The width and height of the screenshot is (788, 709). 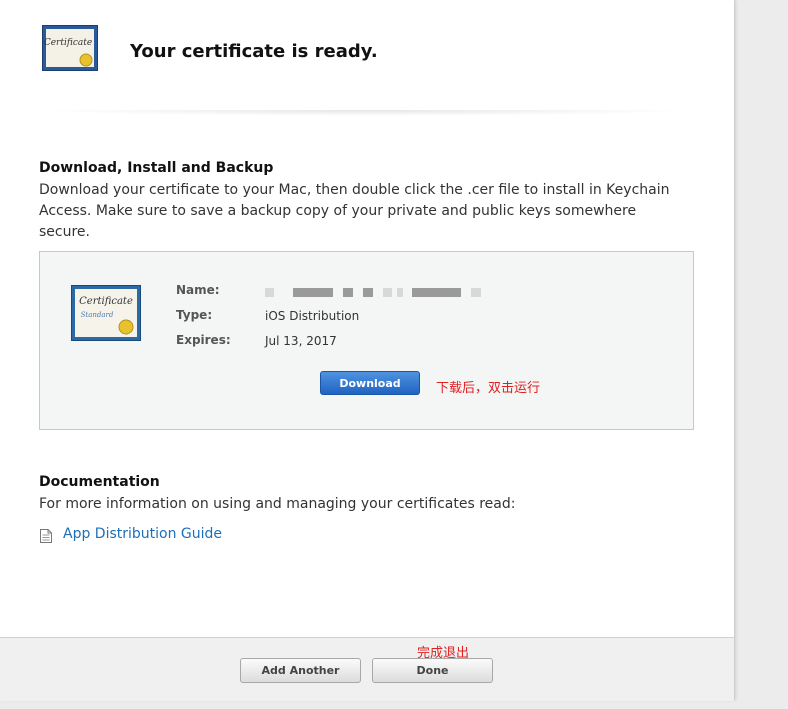 I want to click on header-divider, so click(x=366, y=113).